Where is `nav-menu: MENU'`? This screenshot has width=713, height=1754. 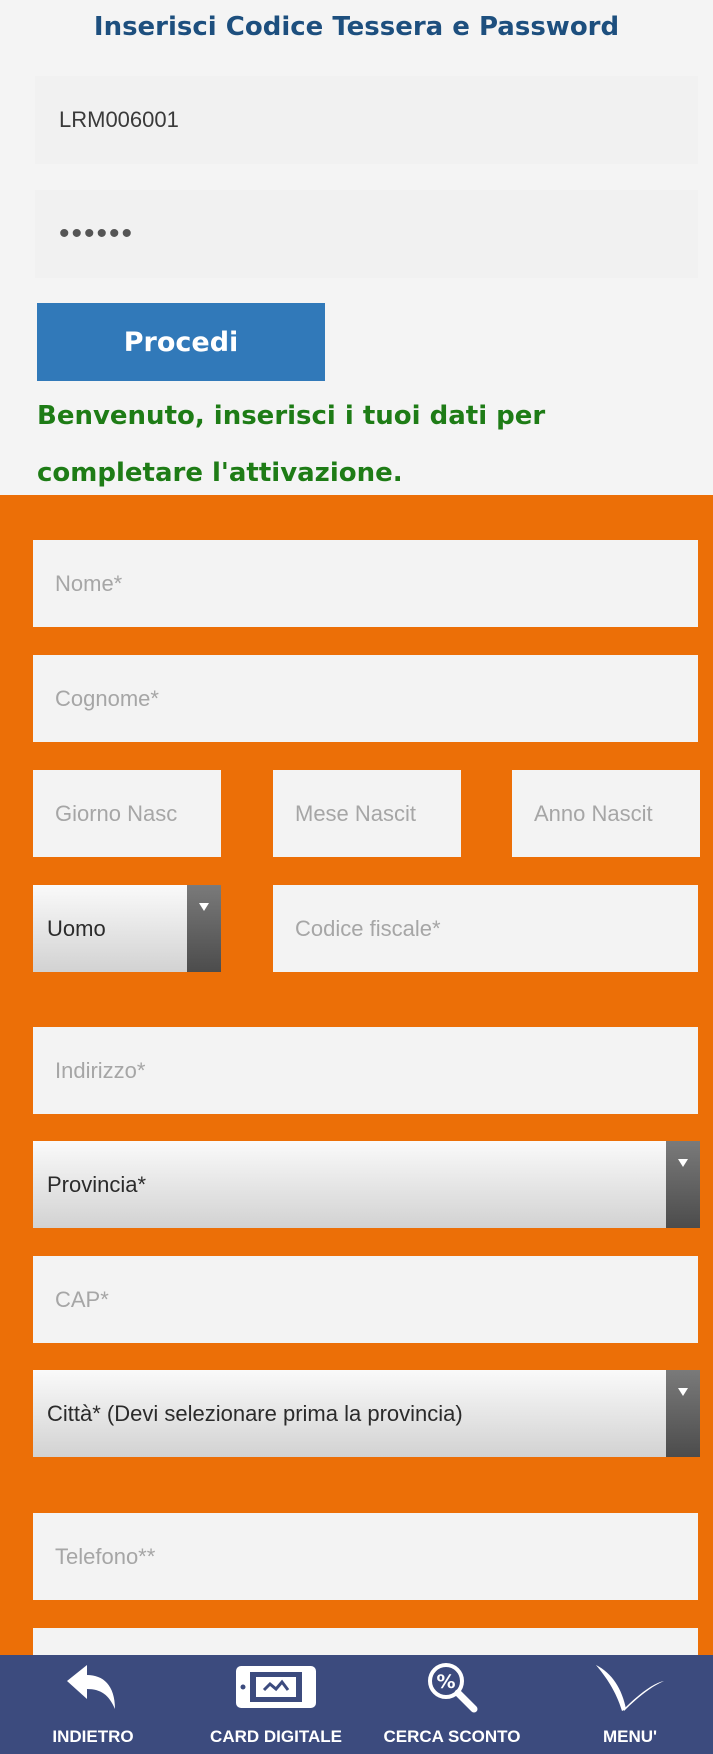 nav-menu: MENU' is located at coordinates (630, 1704).